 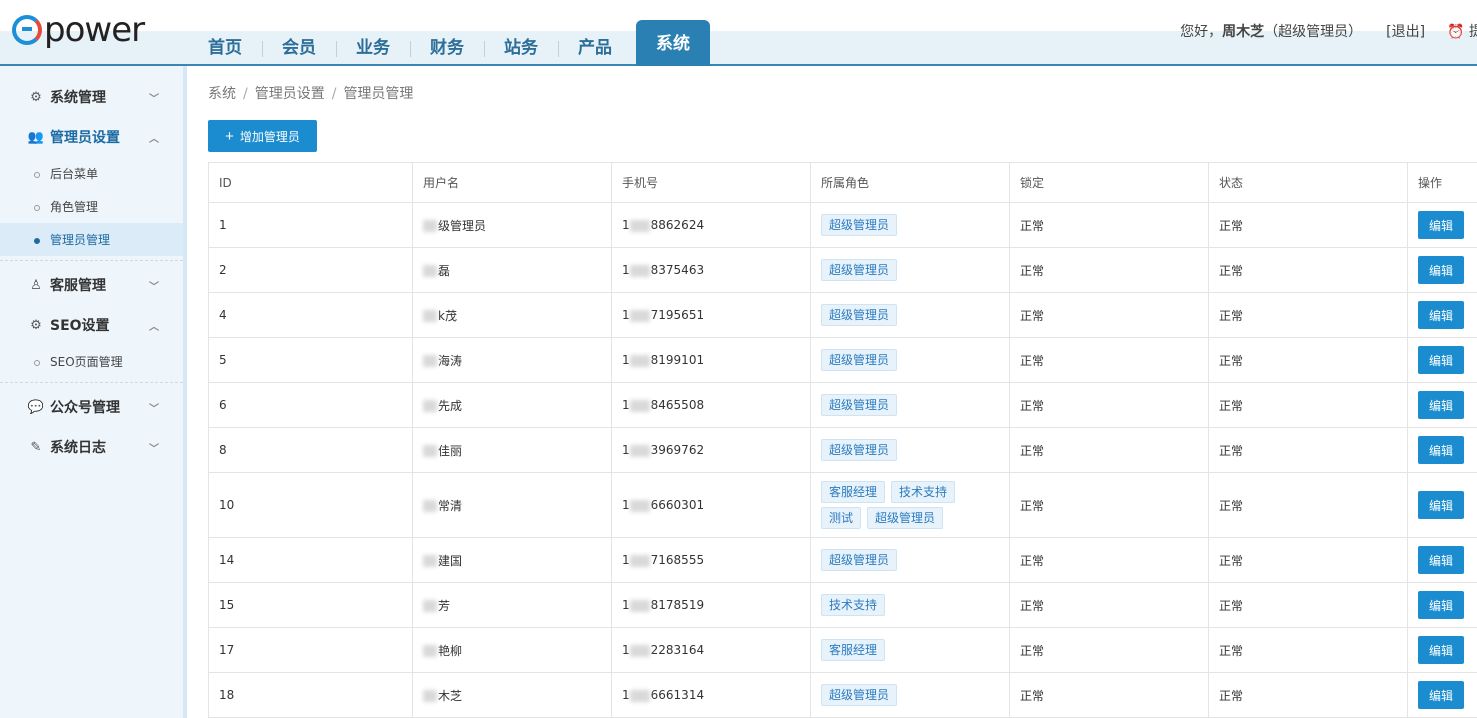 What do you see at coordinates (711, 695) in the screenshot?
I see `cell-phone: 1 6661314` at bounding box center [711, 695].